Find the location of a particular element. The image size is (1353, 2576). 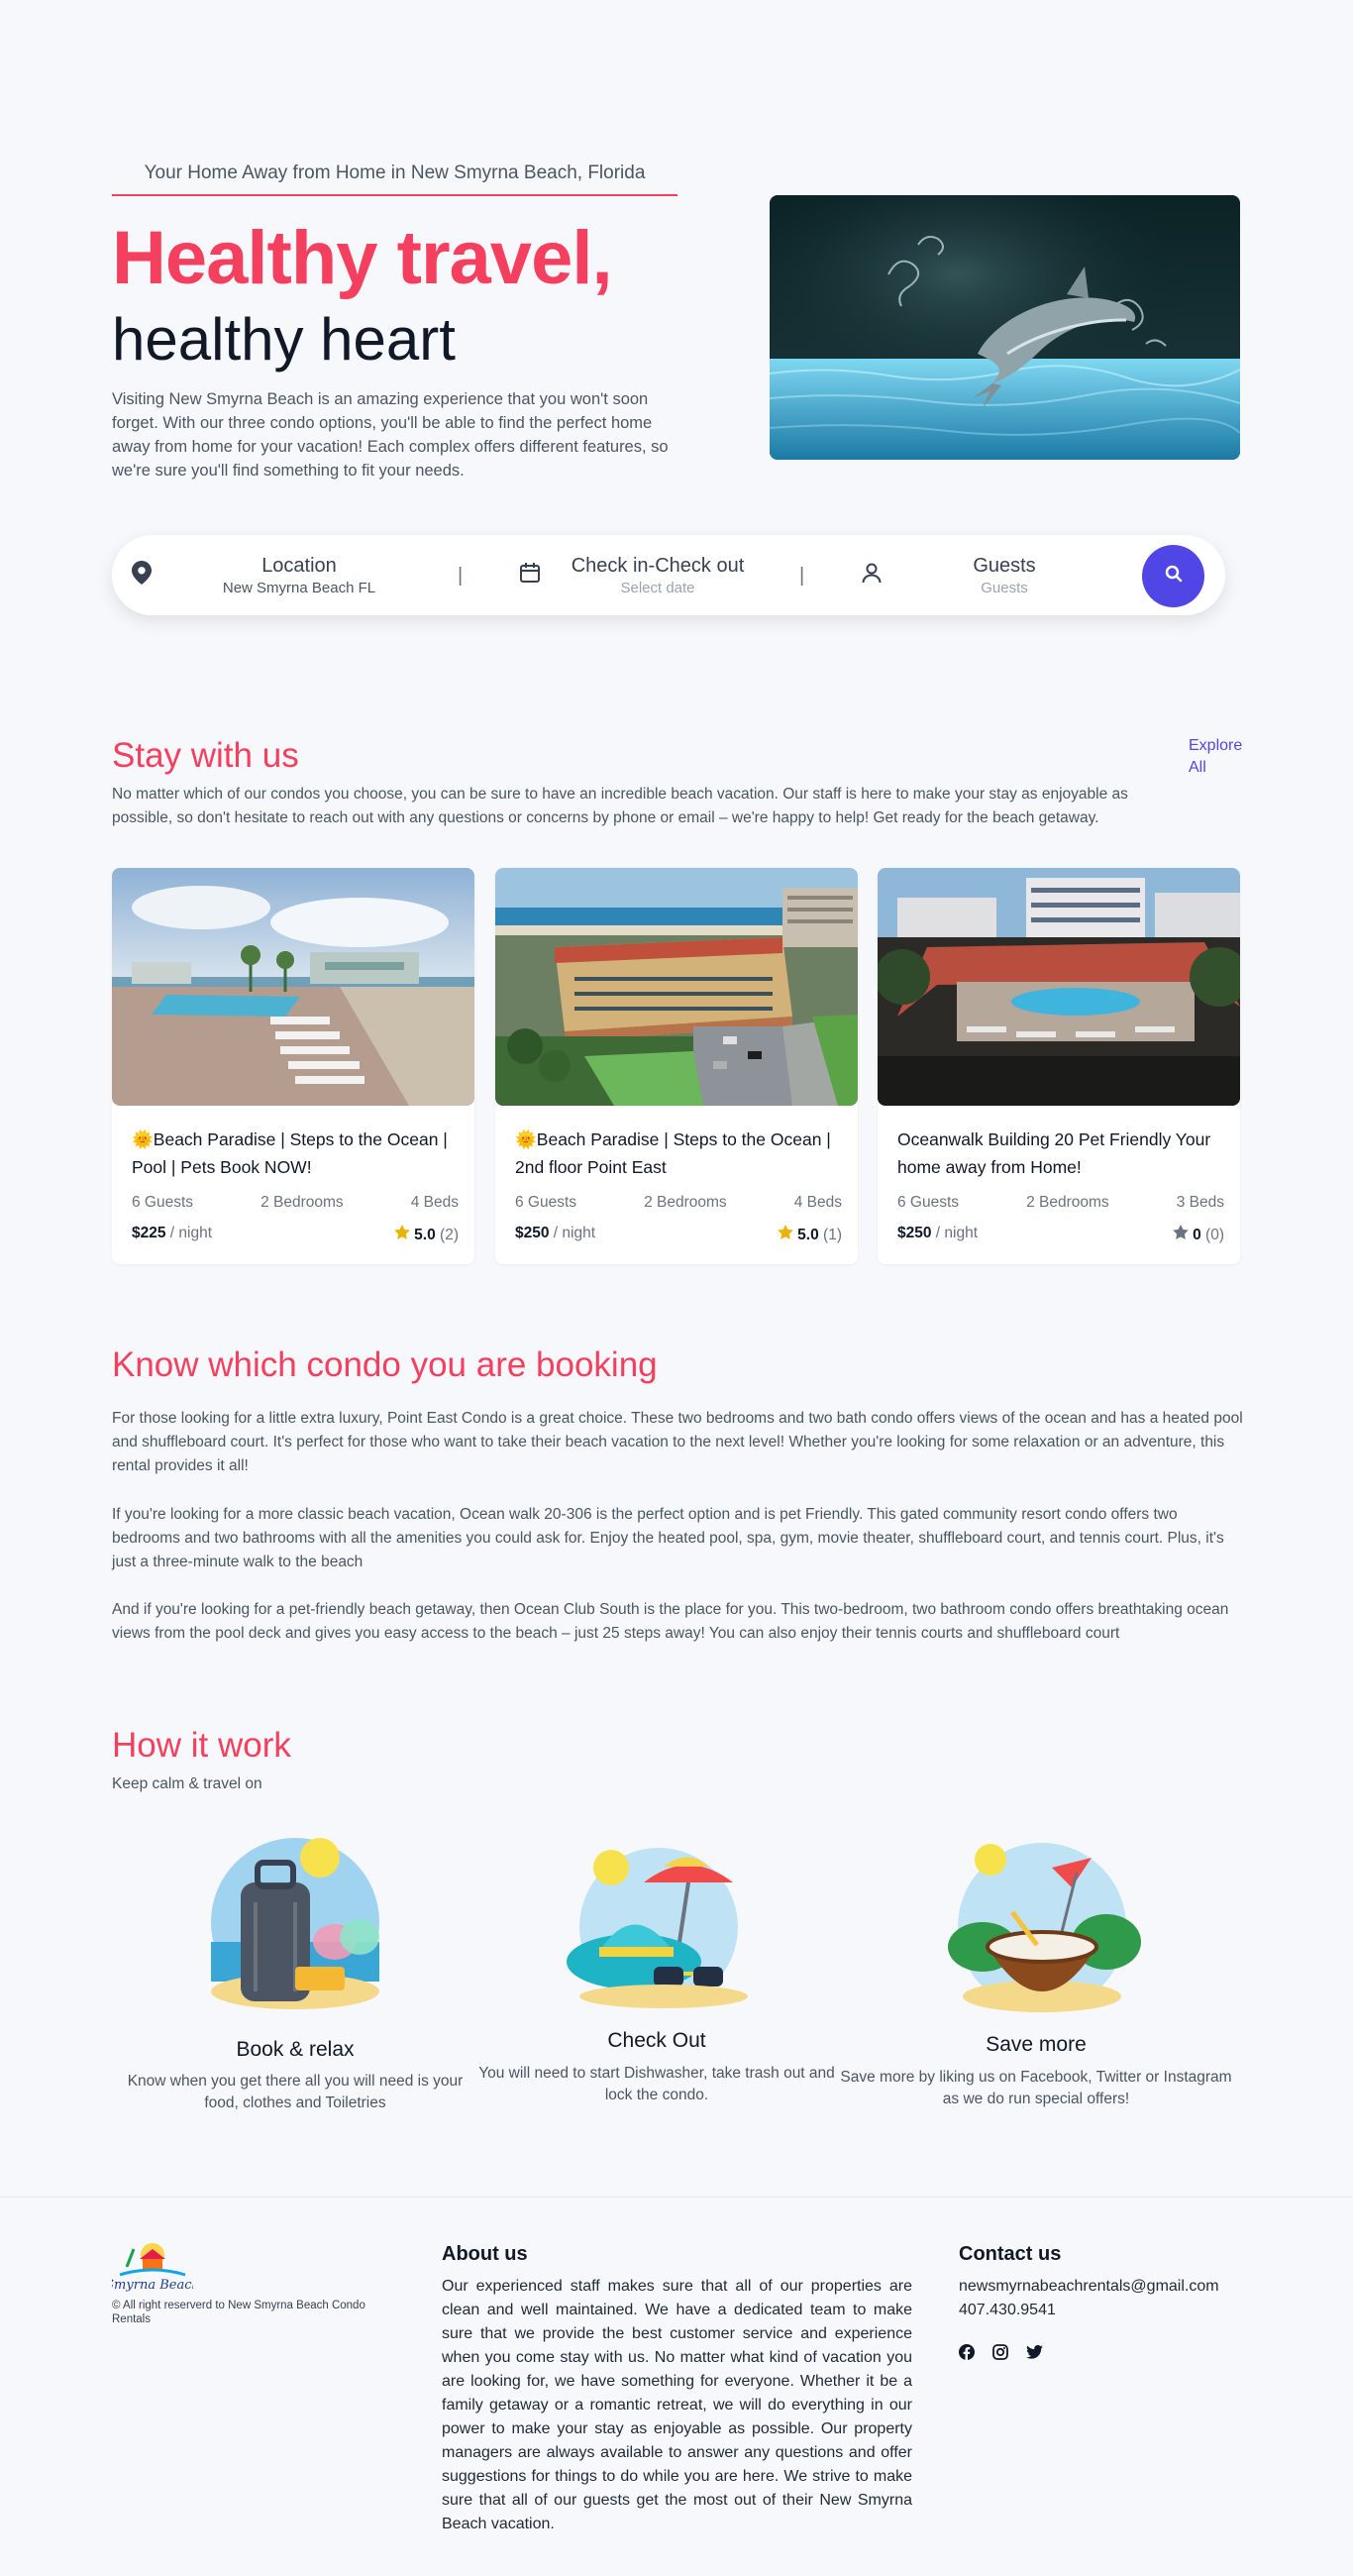

guests-field: Guests Guests is located at coordinates (993, 575).